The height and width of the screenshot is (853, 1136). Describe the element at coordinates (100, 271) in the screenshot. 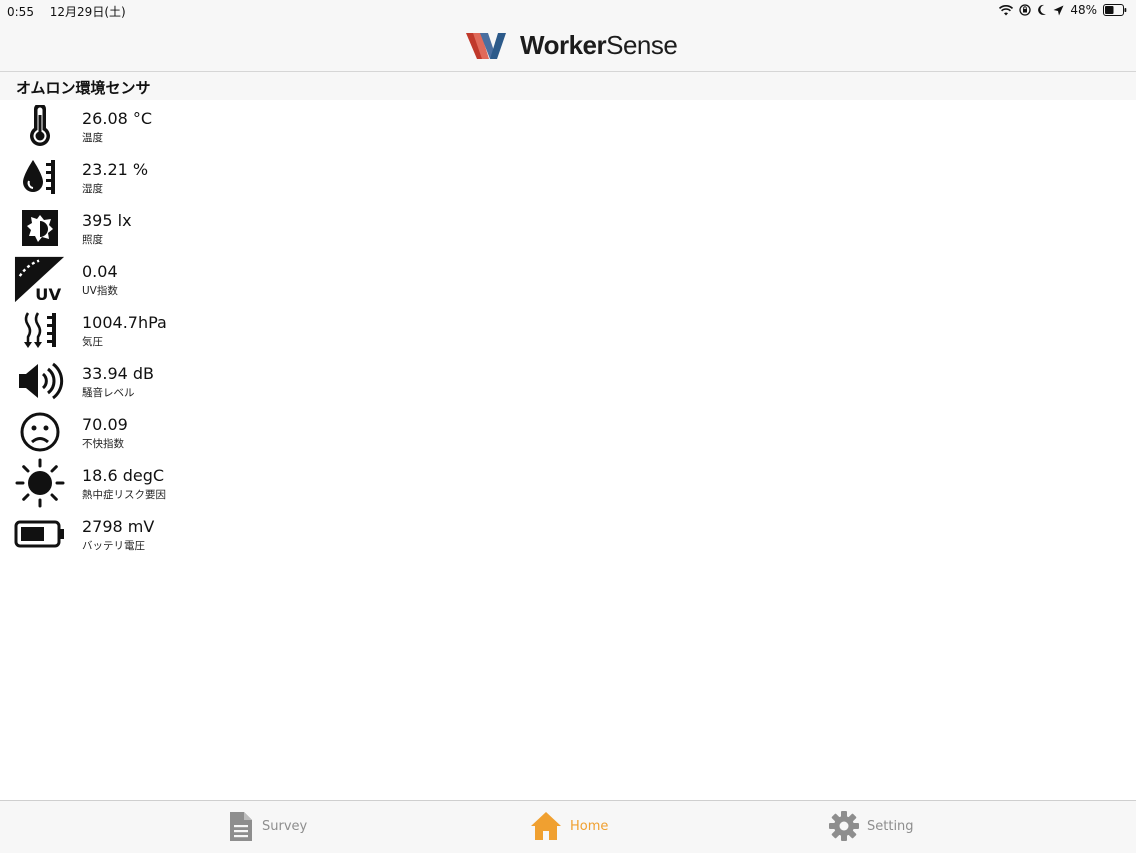

I see `sensor-value: 0.04` at that location.